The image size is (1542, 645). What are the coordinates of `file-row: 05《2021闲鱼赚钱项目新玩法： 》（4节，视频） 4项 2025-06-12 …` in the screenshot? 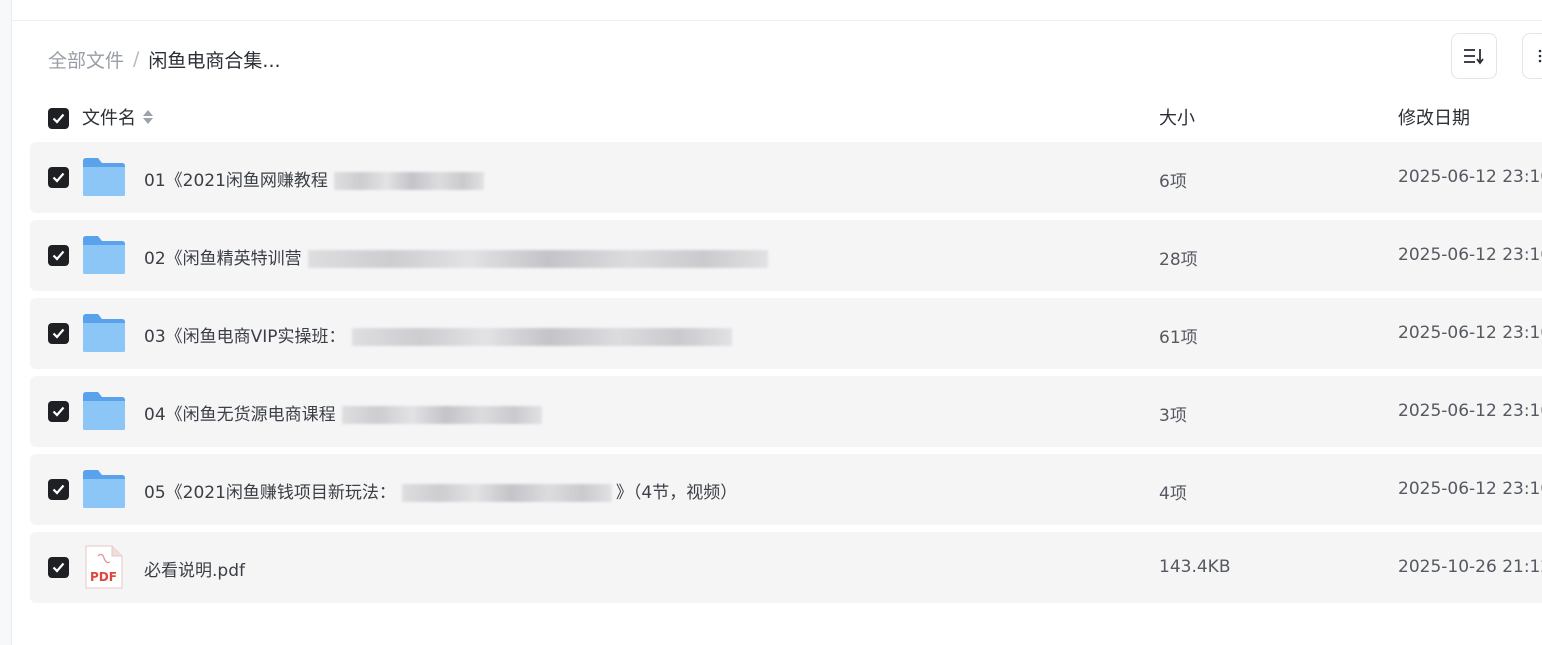 It's located at (786, 489).